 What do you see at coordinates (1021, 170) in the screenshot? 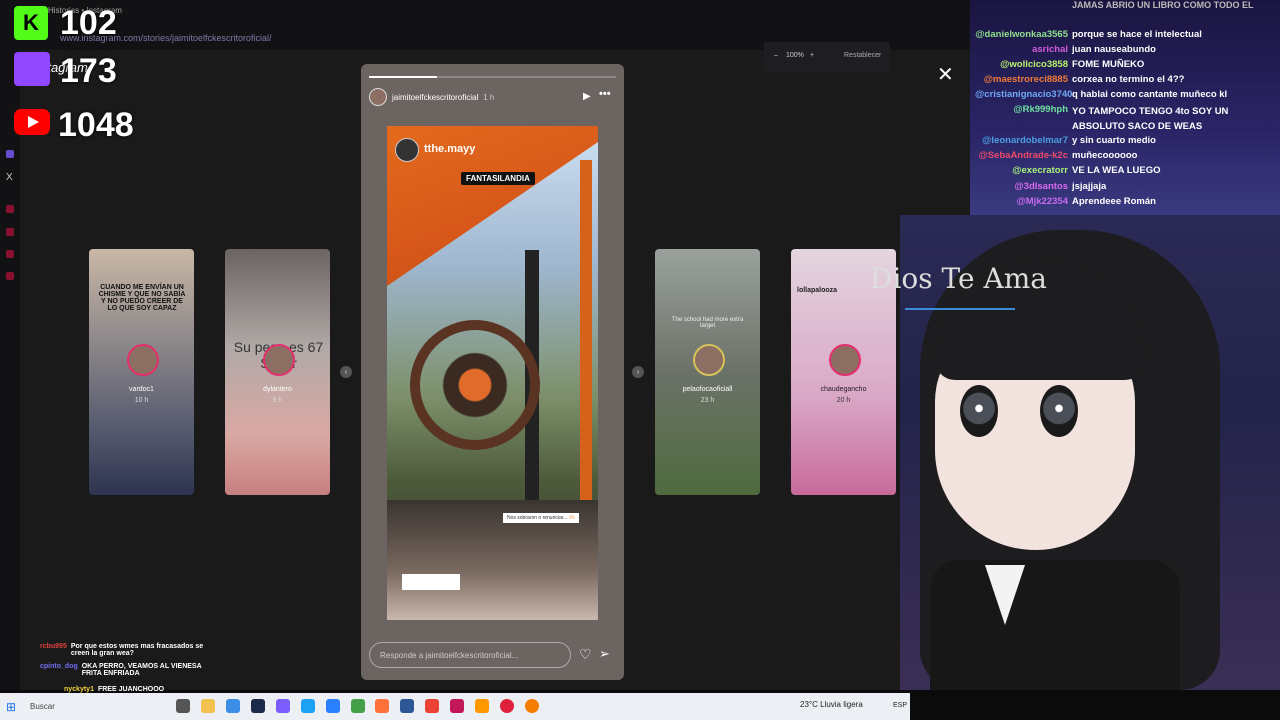
I see `chat-username: @execratorr` at bounding box center [1021, 170].